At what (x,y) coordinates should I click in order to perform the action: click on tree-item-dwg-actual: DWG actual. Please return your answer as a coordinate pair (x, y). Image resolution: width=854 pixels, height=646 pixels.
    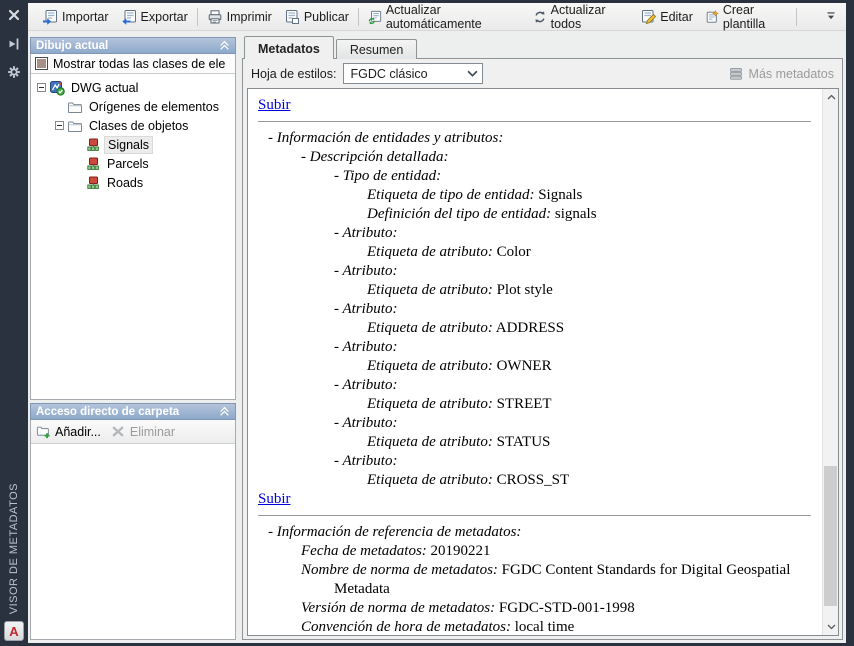
    Looking at the image, I should click on (133, 87).